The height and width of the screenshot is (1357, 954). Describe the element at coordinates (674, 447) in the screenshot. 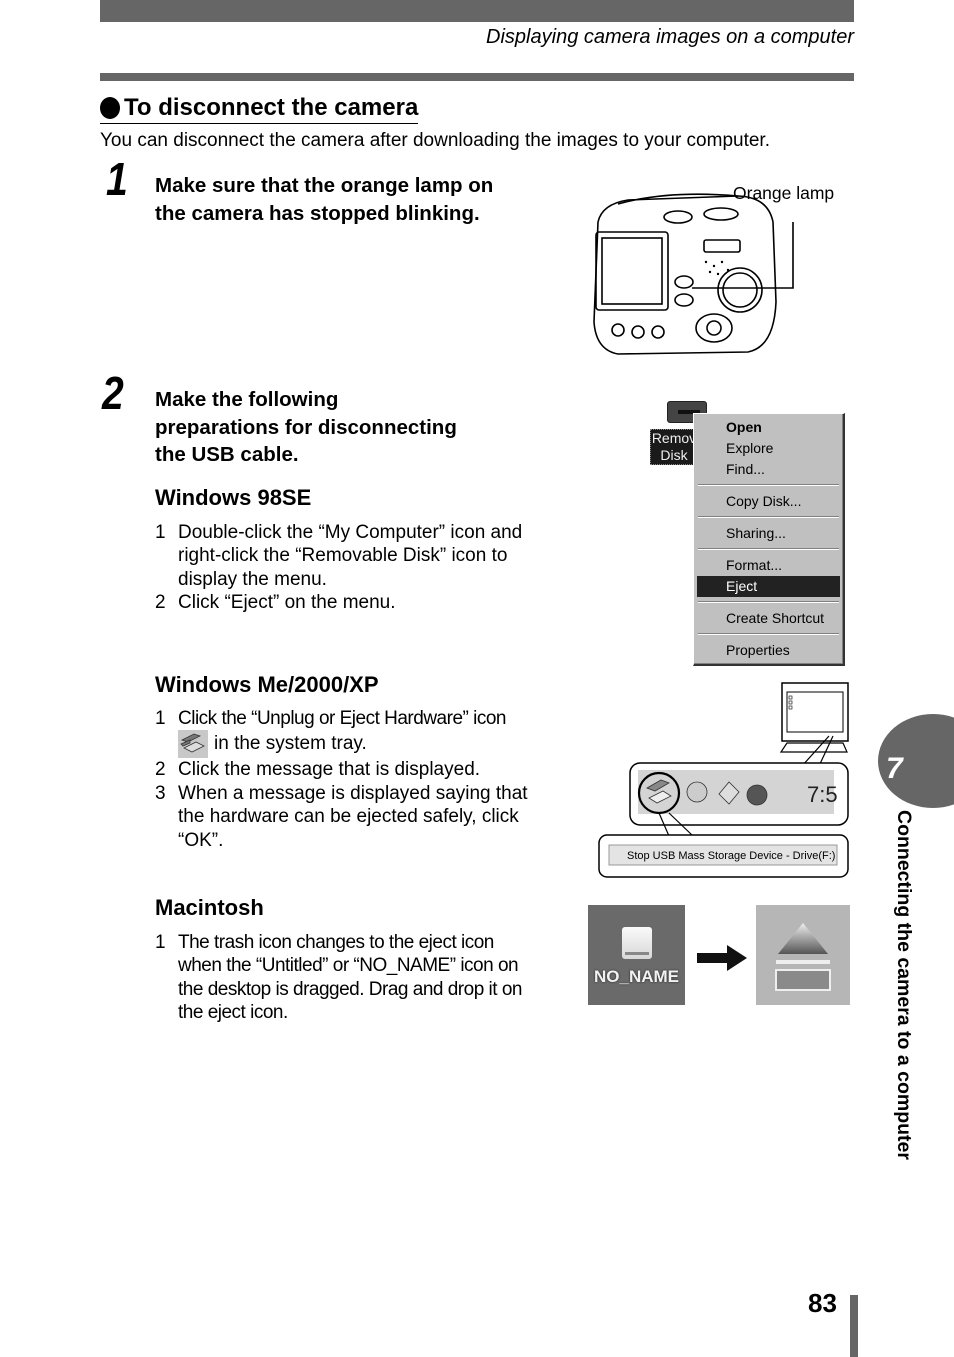

I see `removable-disk-label: Remov Disk` at that location.